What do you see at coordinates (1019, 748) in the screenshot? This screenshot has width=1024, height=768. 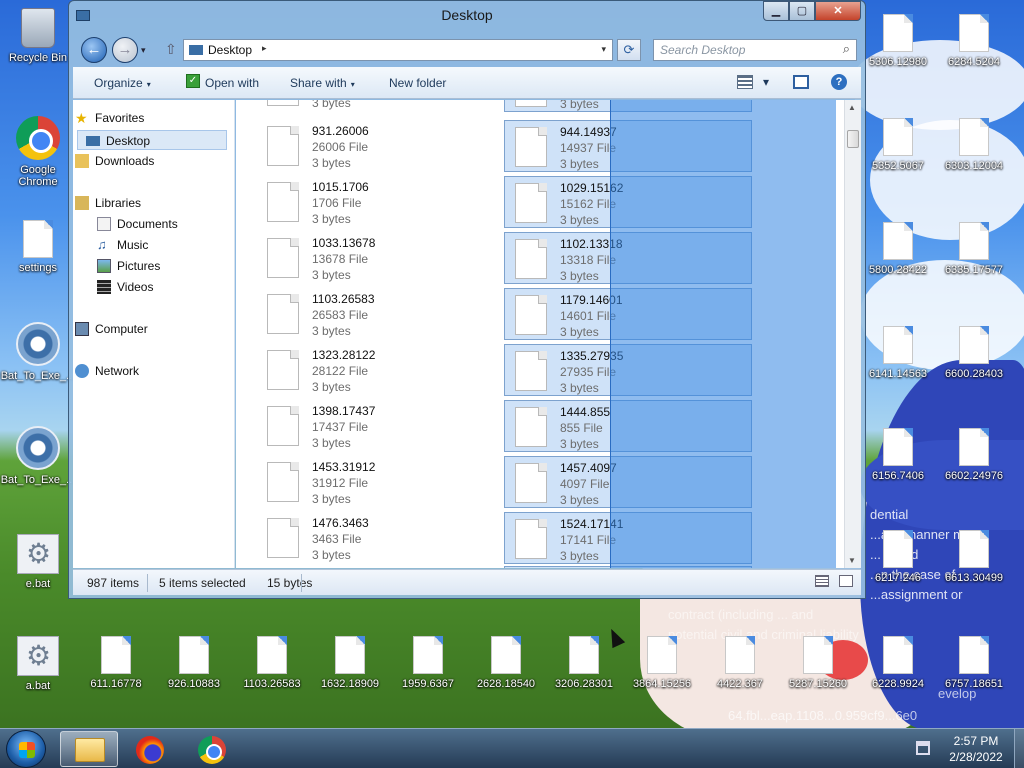 I see `show-desktop-button` at bounding box center [1019, 748].